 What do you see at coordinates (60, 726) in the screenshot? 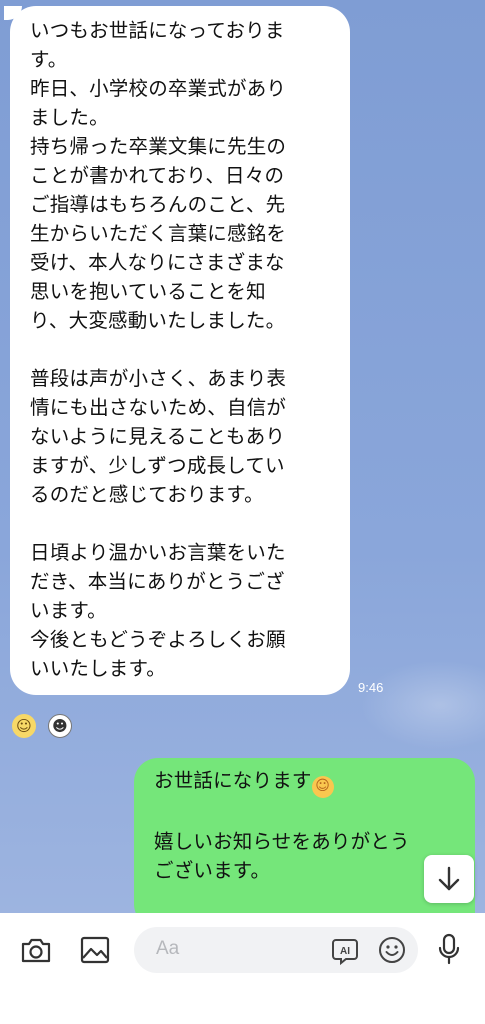
I see `sticker-reaction-icon: ☻` at bounding box center [60, 726].